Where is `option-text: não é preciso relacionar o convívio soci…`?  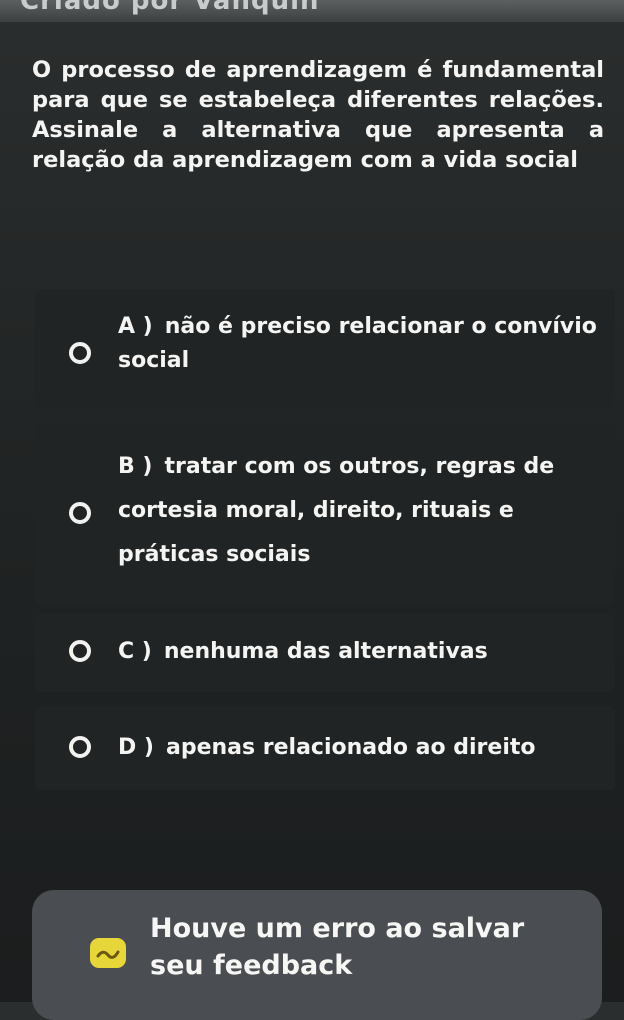
option-text: não é preciso relacionar o convívio soci… is located at coordinates (357, 343).